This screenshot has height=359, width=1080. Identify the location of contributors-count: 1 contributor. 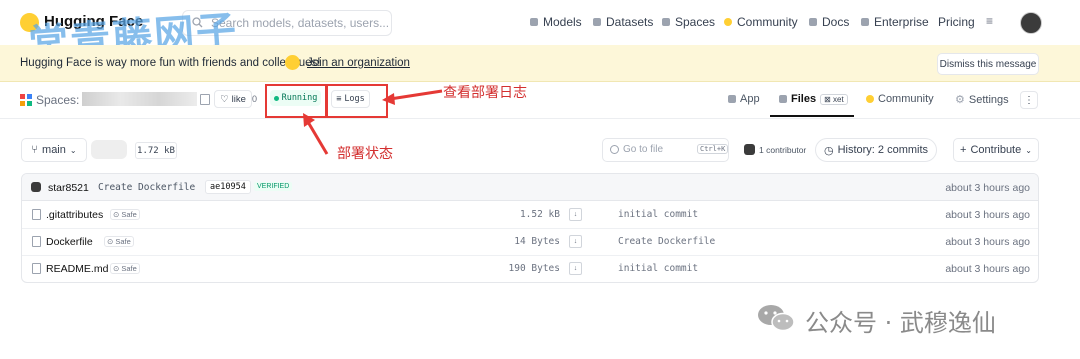
(782, 150).